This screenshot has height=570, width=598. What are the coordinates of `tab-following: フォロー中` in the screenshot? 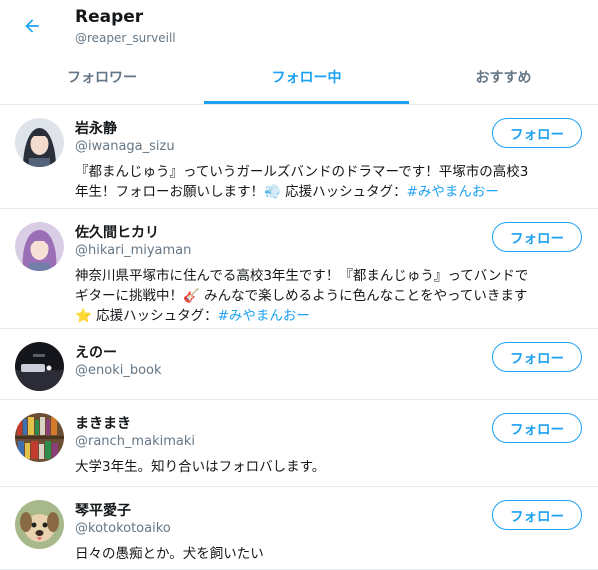 It's located at (306, 80).